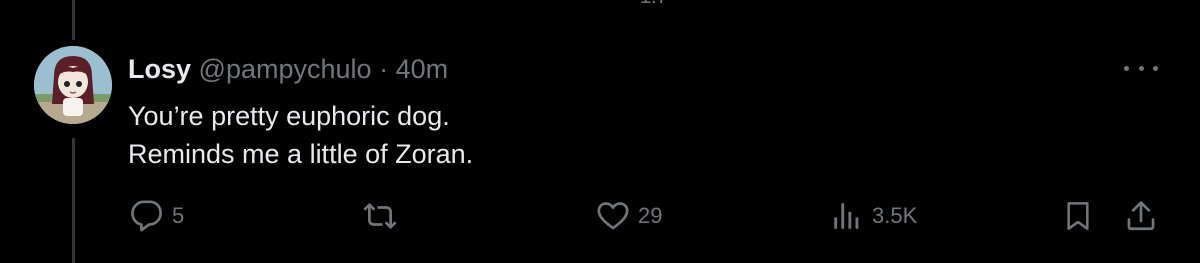  What do you see at coordinates (289, 116) in the screenshot?
I see `tweet-text-line: You’re pretty euphoric dog.` at bounding box center [289, 116].